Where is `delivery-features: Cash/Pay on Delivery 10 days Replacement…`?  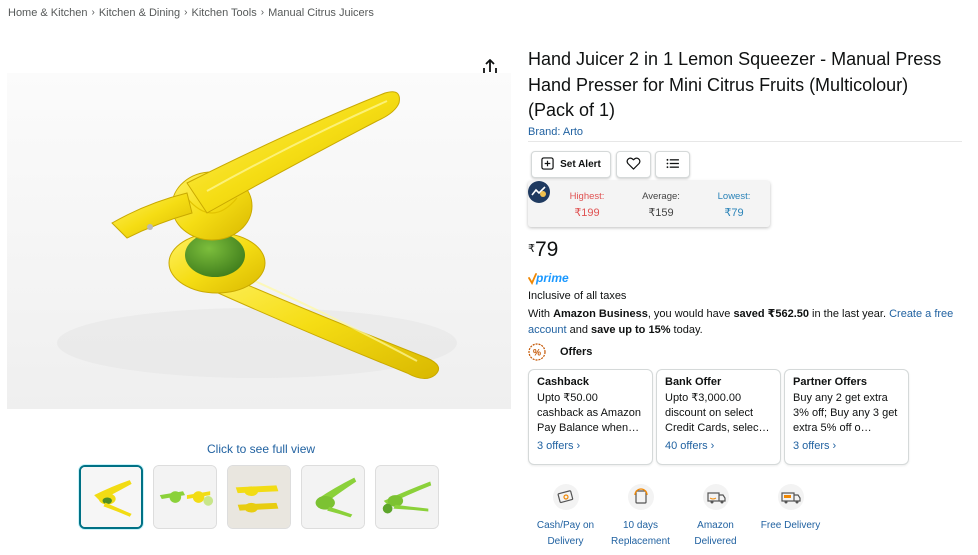 delivery-features: Cash/Pay on Delivery 10 days Replacement… is located at coordinates (678, 516).